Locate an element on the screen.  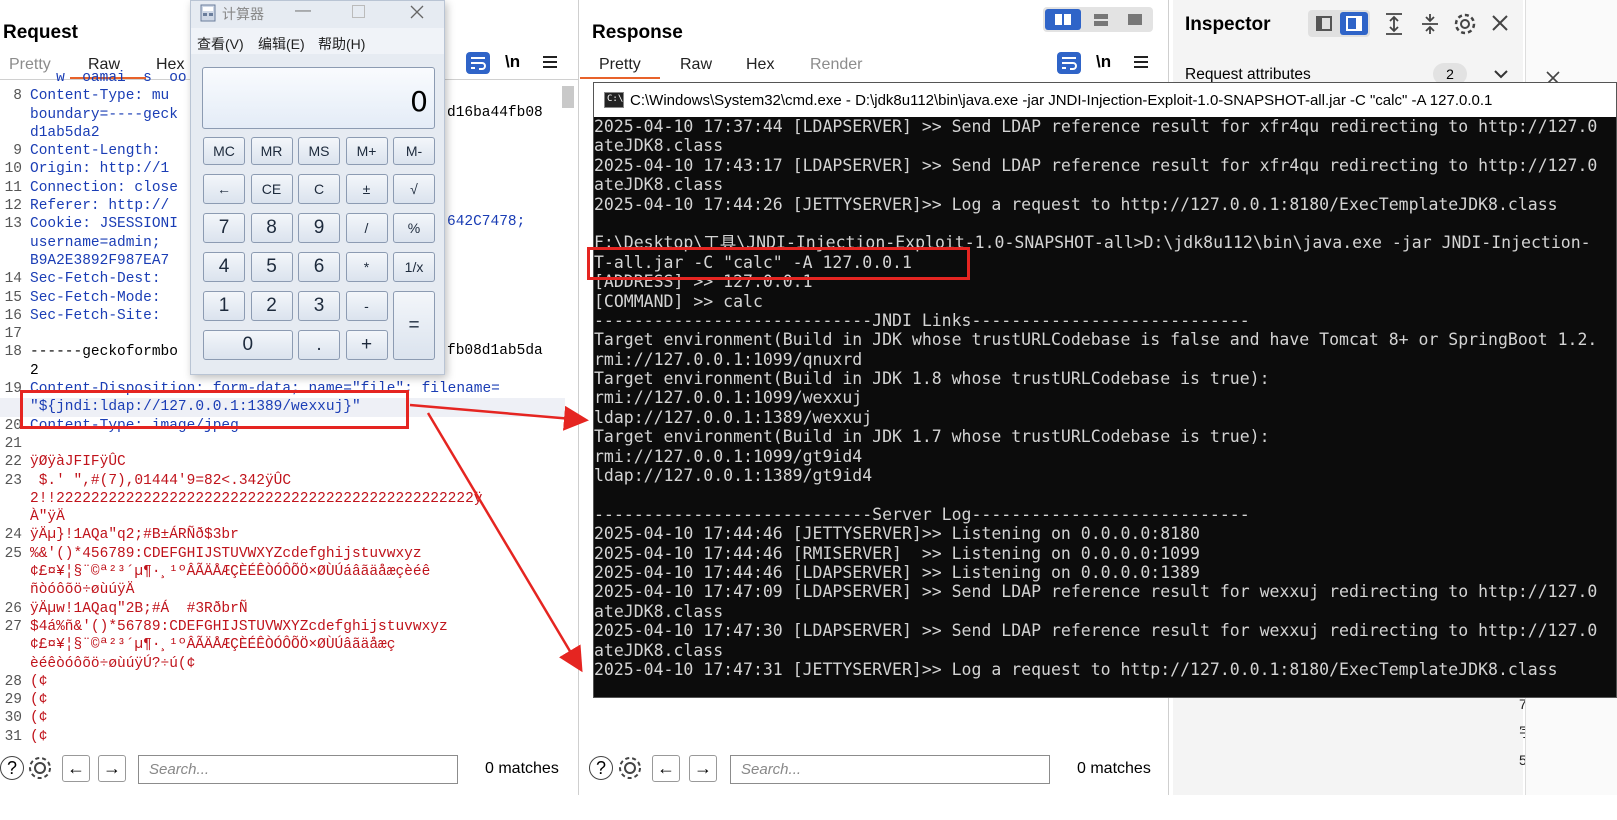
arrow-to-cmd is located at coordinates (499, 417).